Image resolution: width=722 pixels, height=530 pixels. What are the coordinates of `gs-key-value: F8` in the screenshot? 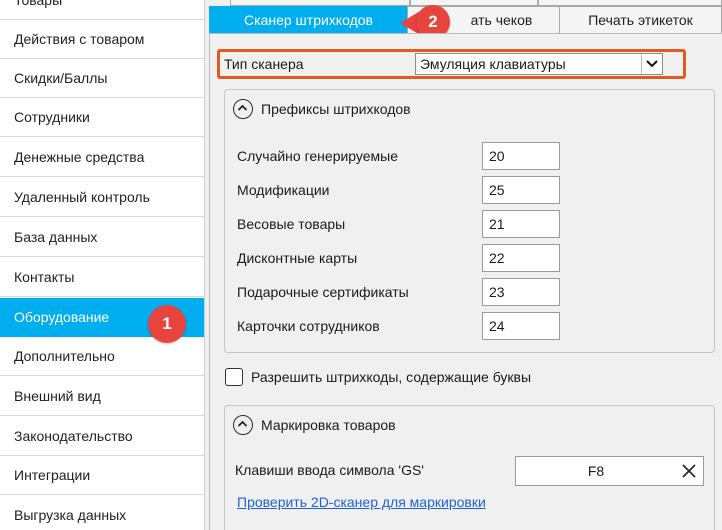 It's located at (596, 471).